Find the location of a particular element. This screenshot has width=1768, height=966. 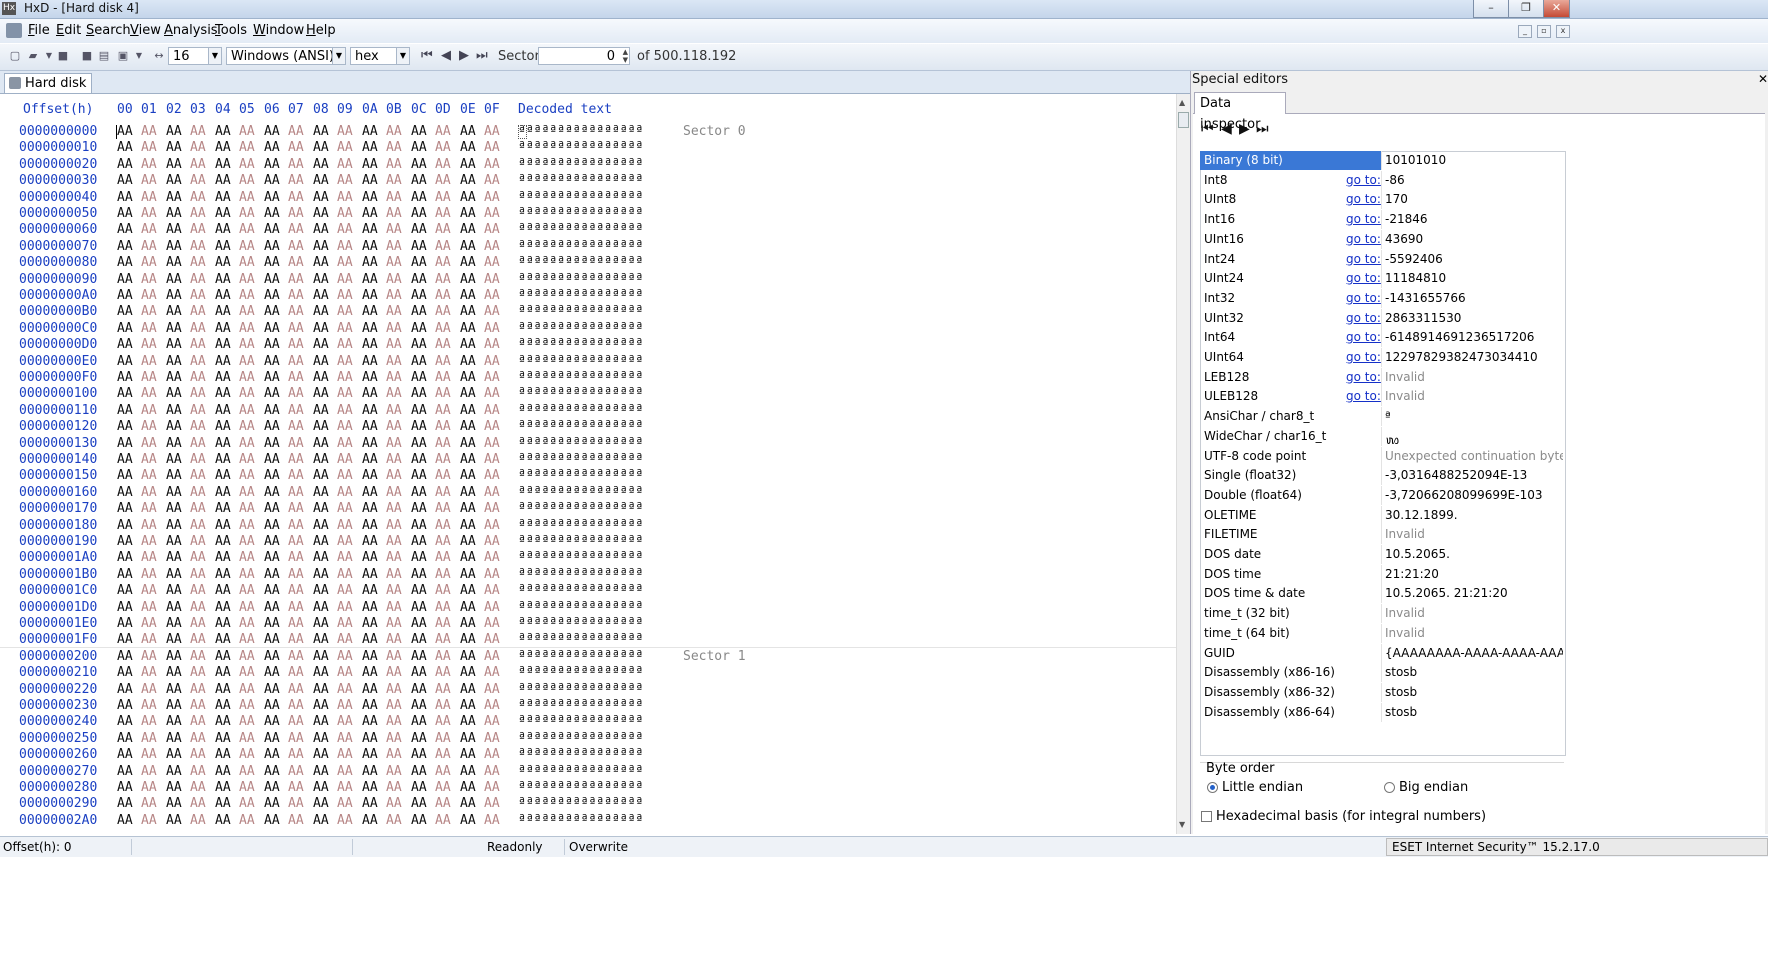

hex-basis-checkbox is located at coordinates (1206, 816).